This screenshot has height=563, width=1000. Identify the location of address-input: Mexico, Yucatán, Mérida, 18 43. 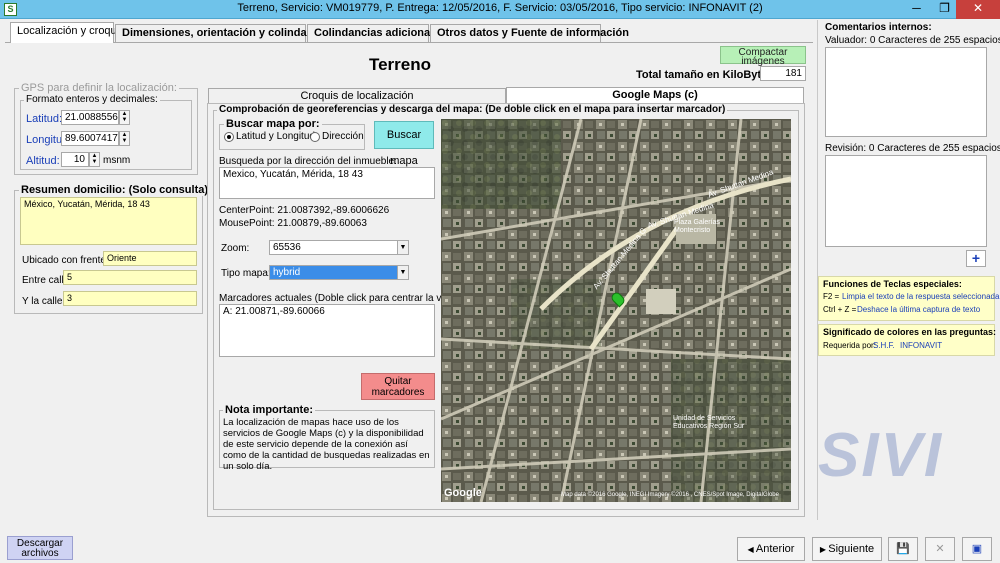
(327, 183).